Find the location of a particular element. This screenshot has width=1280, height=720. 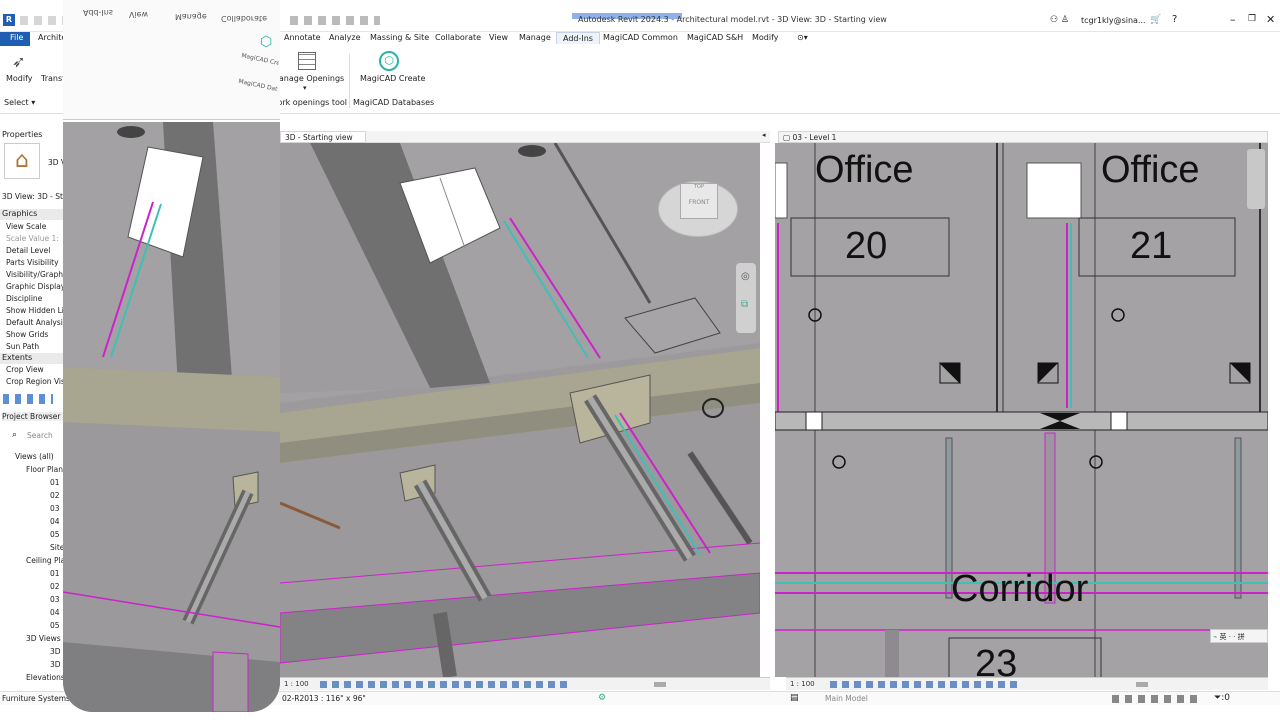

ime-mode: 拼 is located at coordinates (1241, 637).